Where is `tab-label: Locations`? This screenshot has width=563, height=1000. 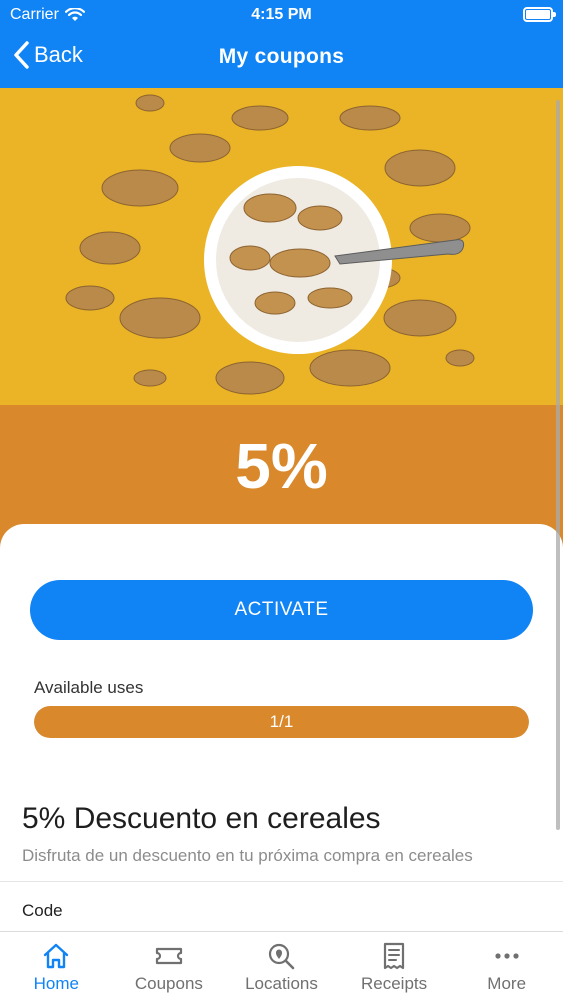
tab-label: Locations is located at coordinates (281, 983).